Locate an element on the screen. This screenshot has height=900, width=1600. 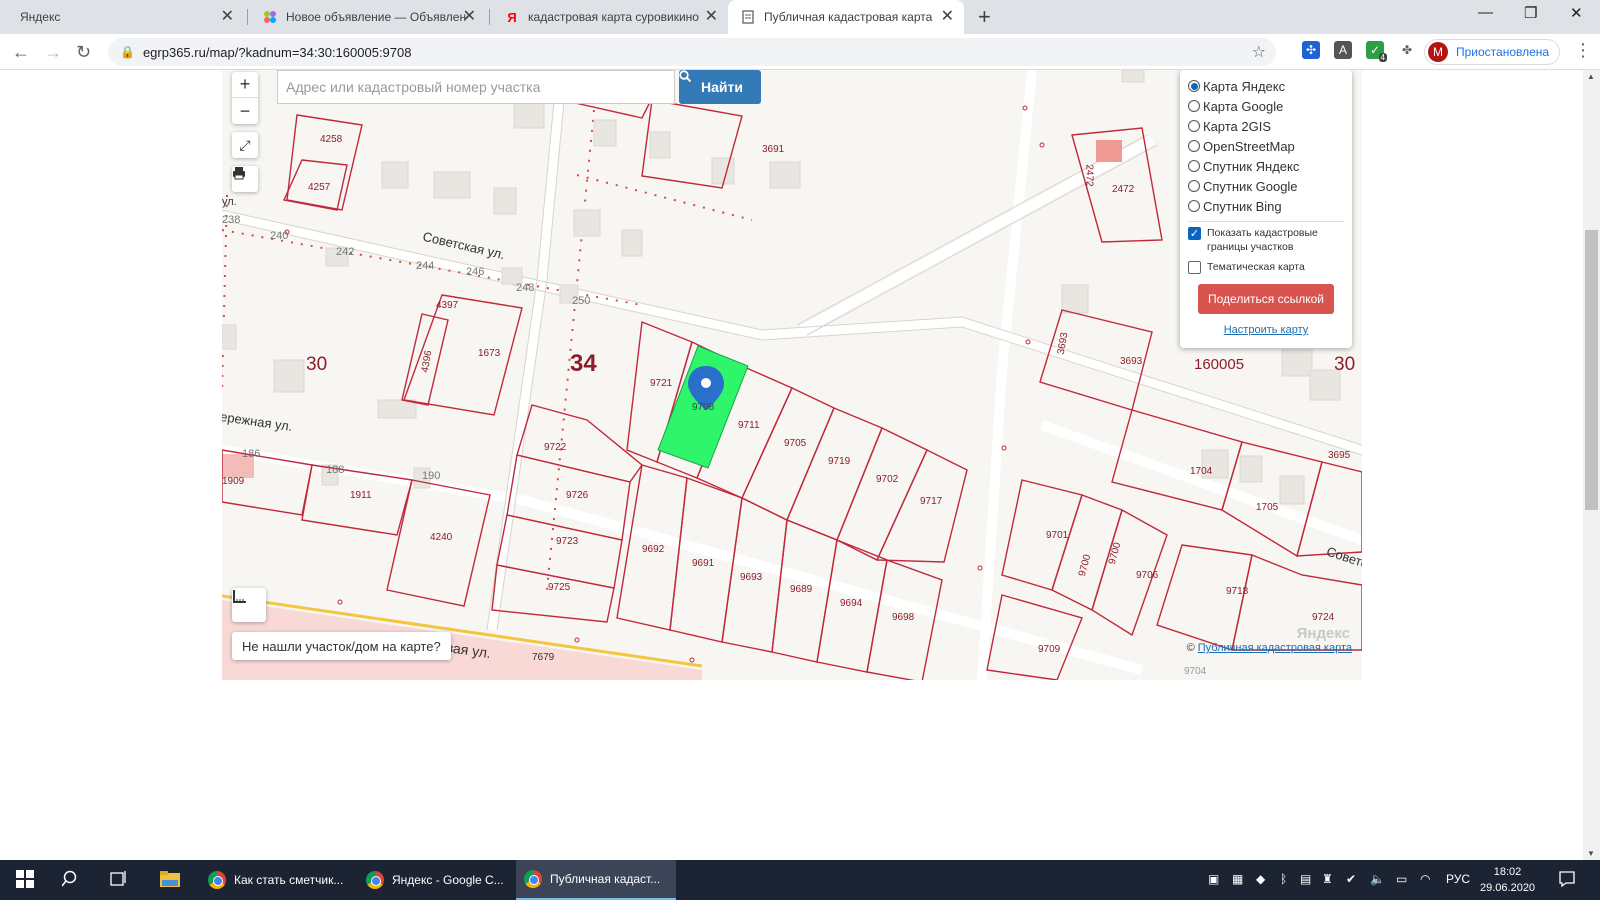
profile-button: M Приостановлена is located at coordinates (1492, 52).